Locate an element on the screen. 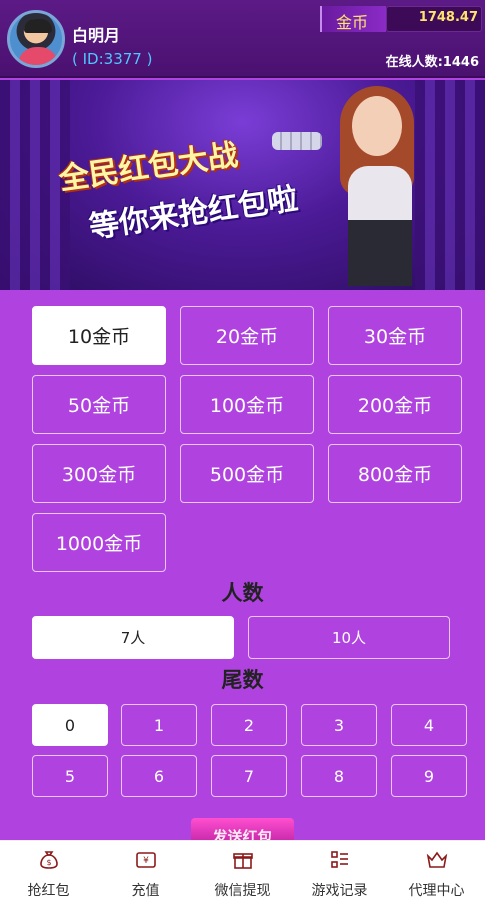  people-title: 人数 is located at coordinates (242, 593).